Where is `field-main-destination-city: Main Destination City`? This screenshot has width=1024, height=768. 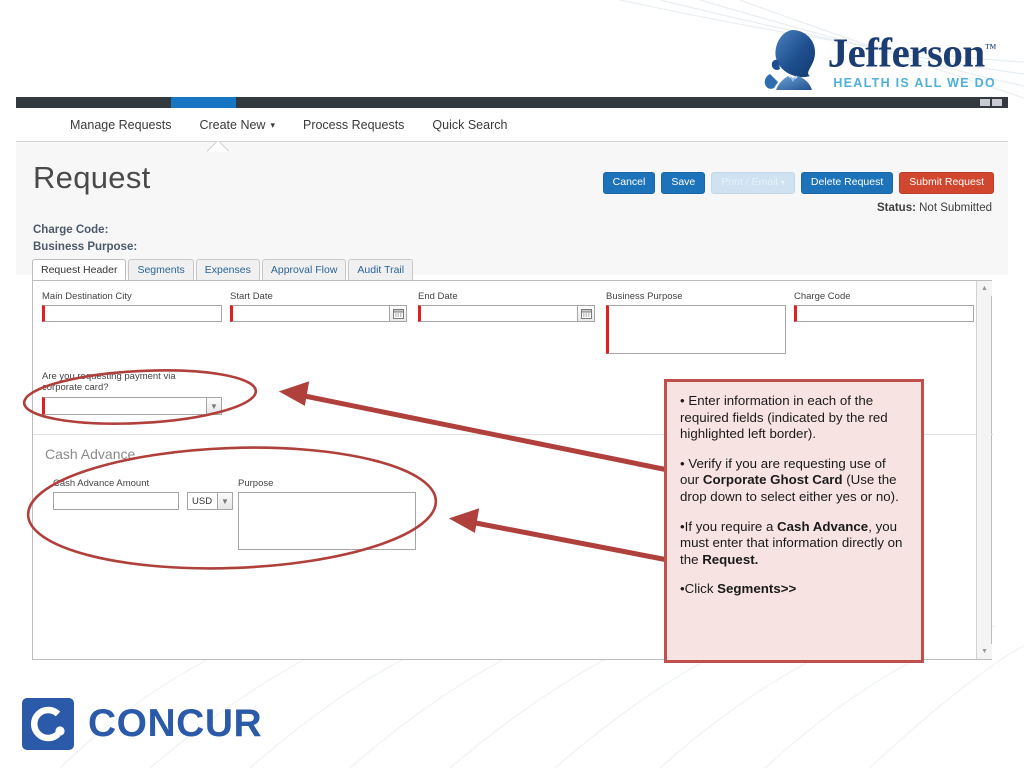
field-main-destination-city: Main Destination City is located at coordinates (137, 306).